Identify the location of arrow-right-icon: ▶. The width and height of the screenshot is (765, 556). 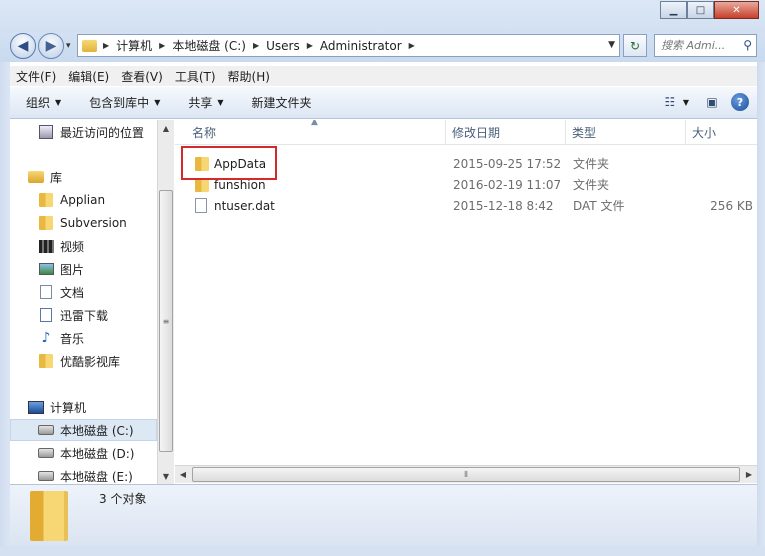
(51, 46).